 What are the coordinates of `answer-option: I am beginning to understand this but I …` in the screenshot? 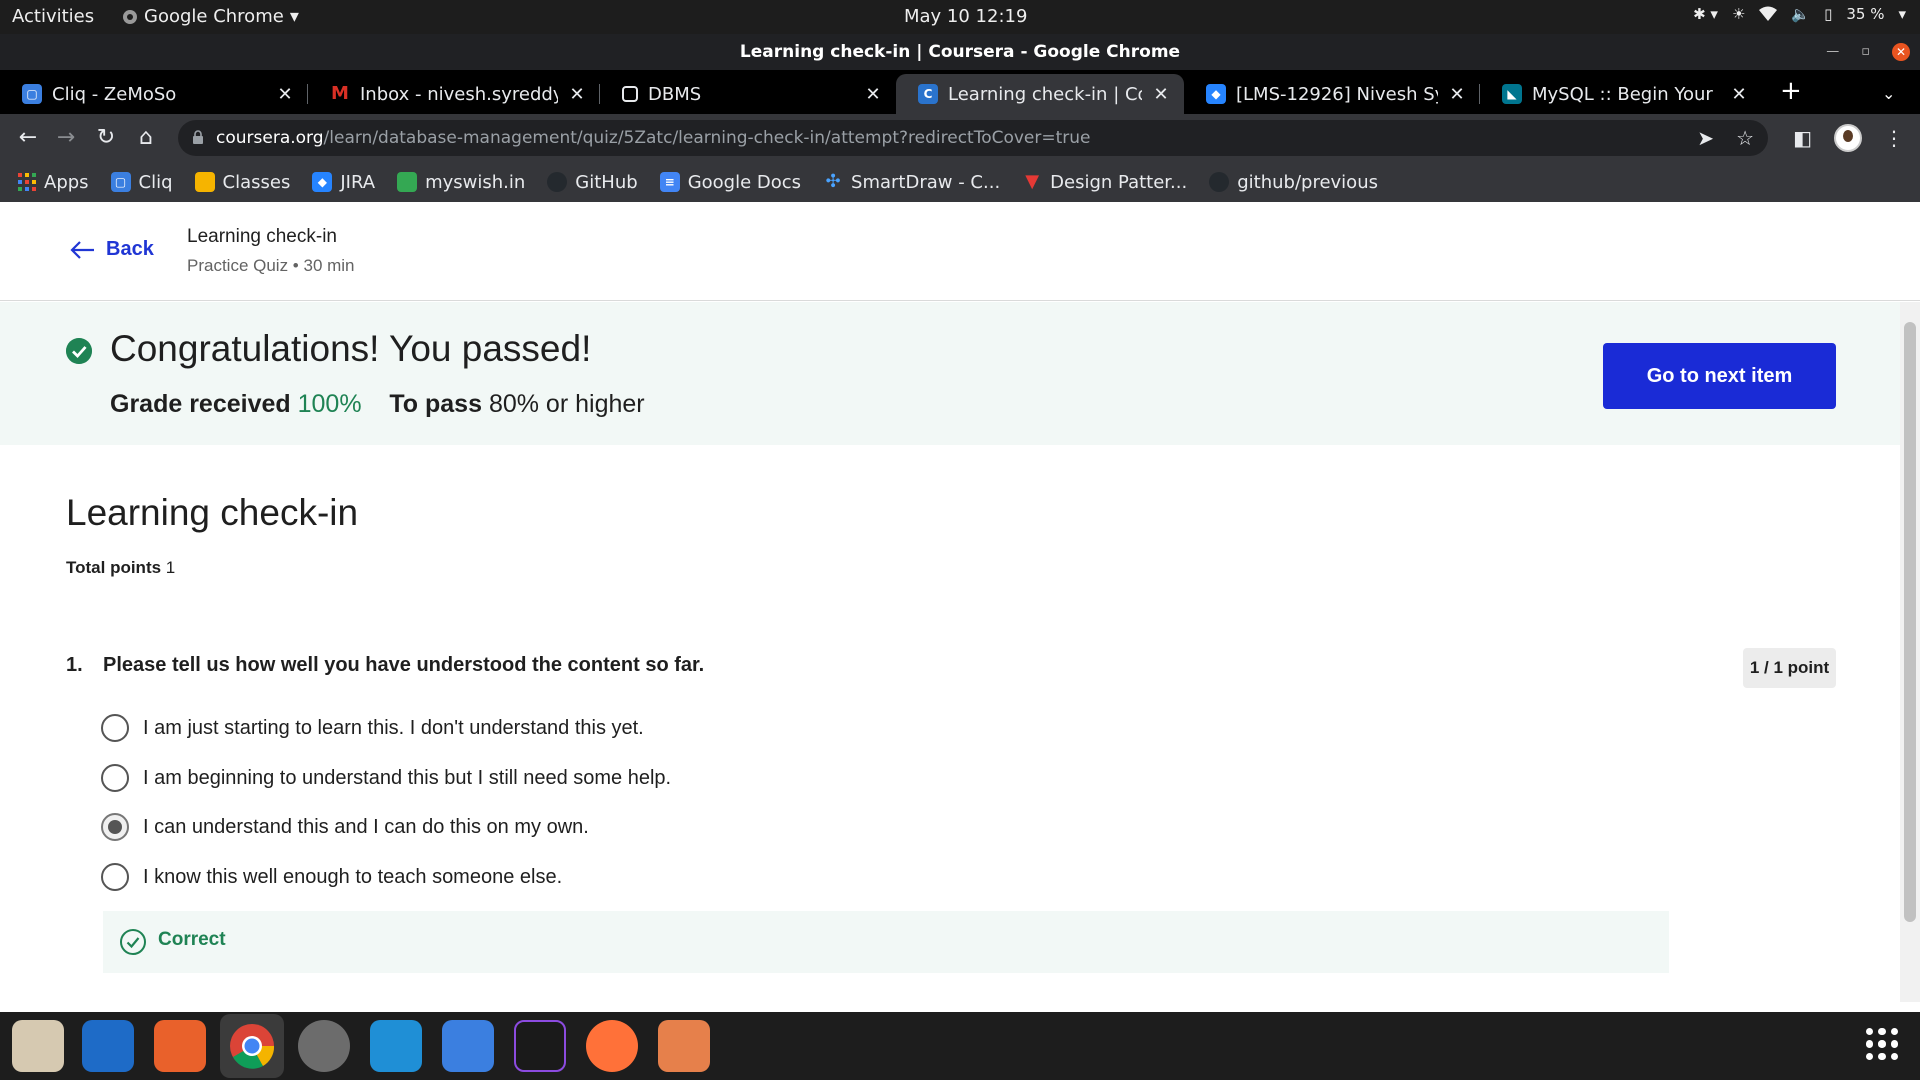 It's located at (386, 778).